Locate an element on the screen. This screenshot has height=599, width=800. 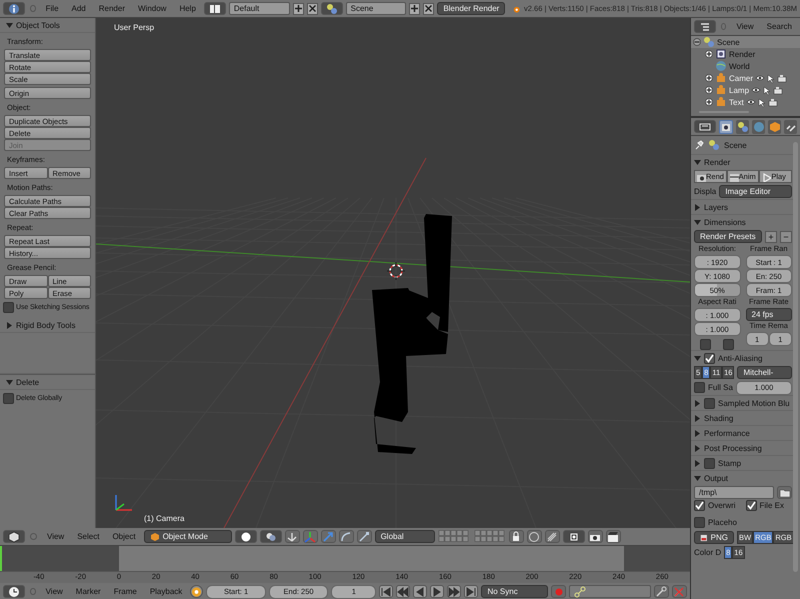
filter-dropdown: Mitchell- is located at coordinates (764, 372).